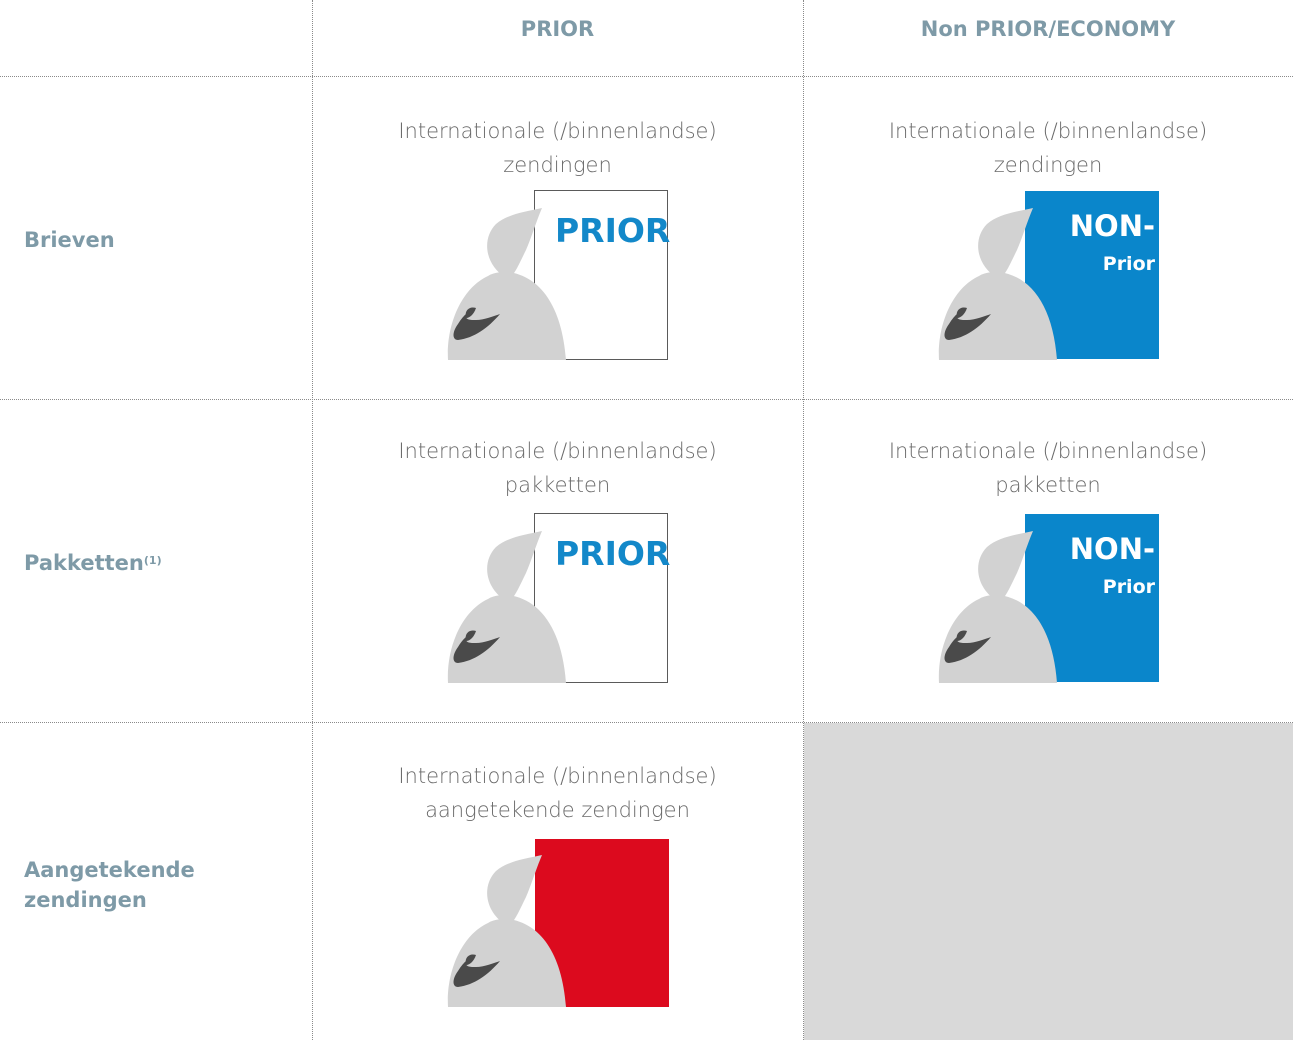  I want to click on row-header-parcels-label: Pakketten, so click(84, 563).